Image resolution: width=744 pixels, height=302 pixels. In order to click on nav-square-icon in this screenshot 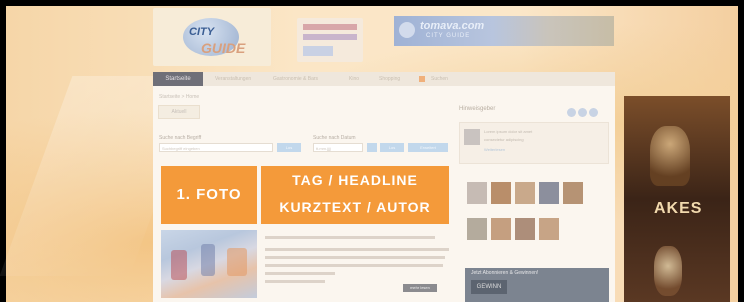, I will do `click(422, 79)`.